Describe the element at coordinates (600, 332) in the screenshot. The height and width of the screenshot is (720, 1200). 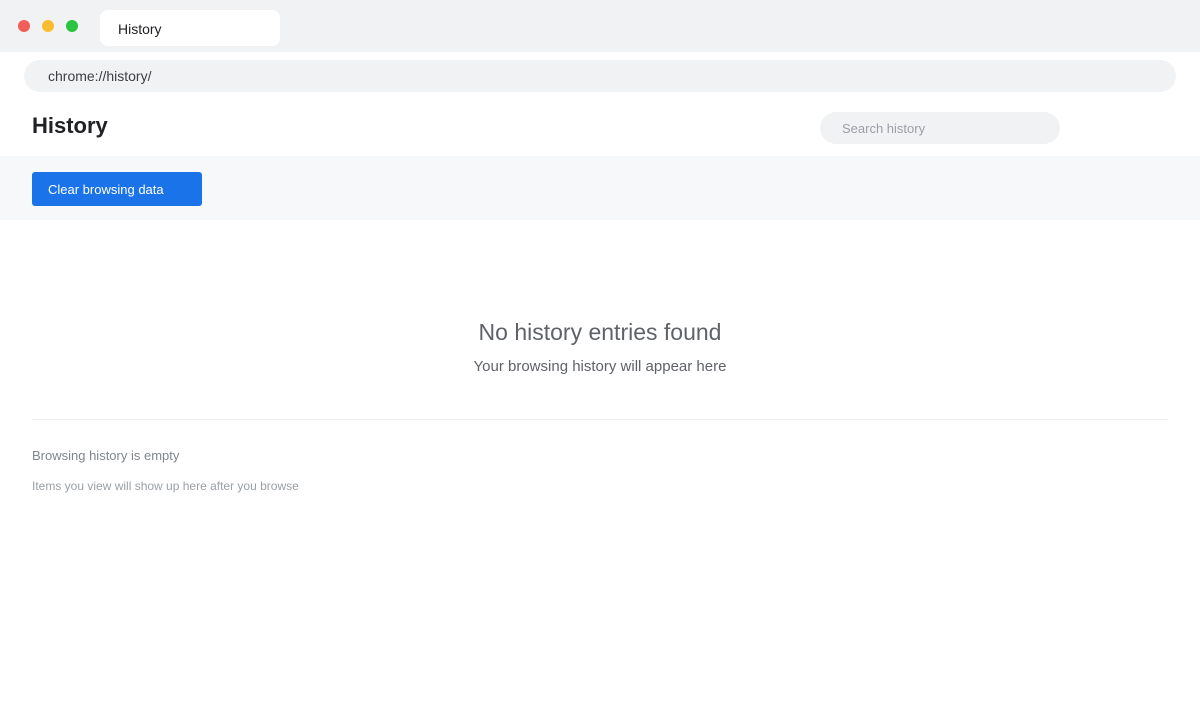
I see `empty-state-title: No history entries found` at that location.